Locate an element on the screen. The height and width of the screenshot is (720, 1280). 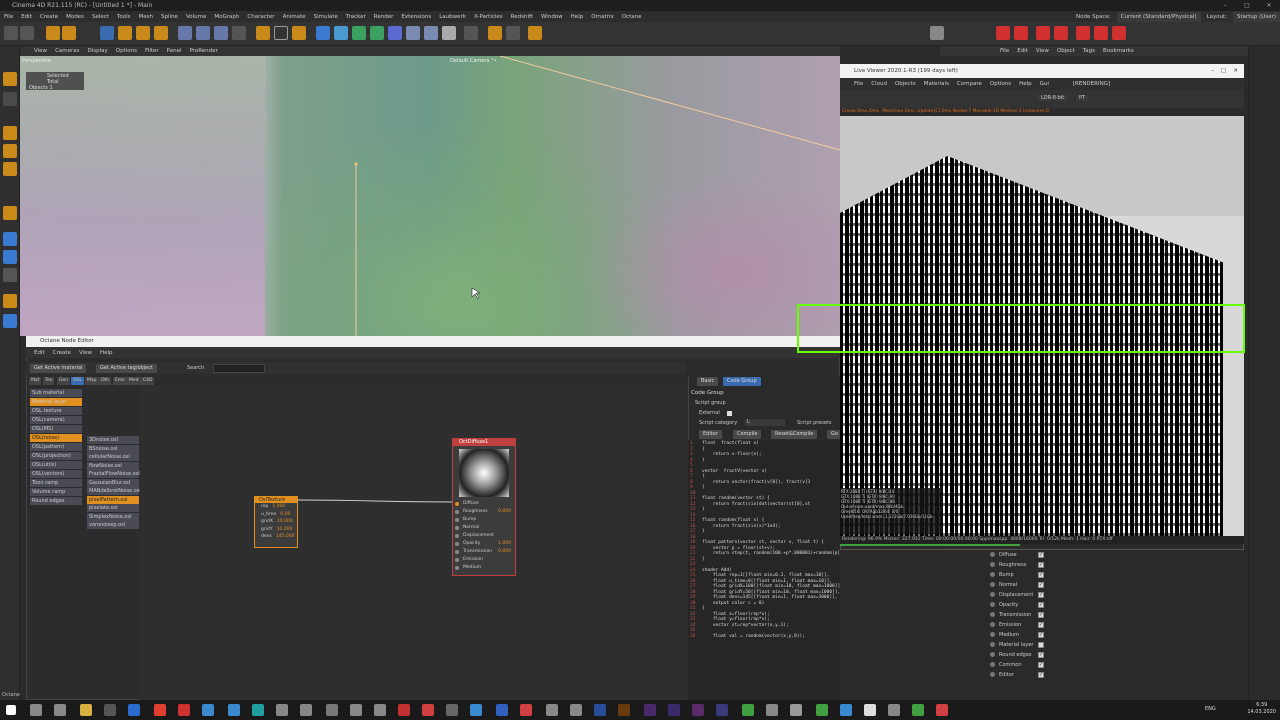
external-checkbox is located at coordinates (729, 413).